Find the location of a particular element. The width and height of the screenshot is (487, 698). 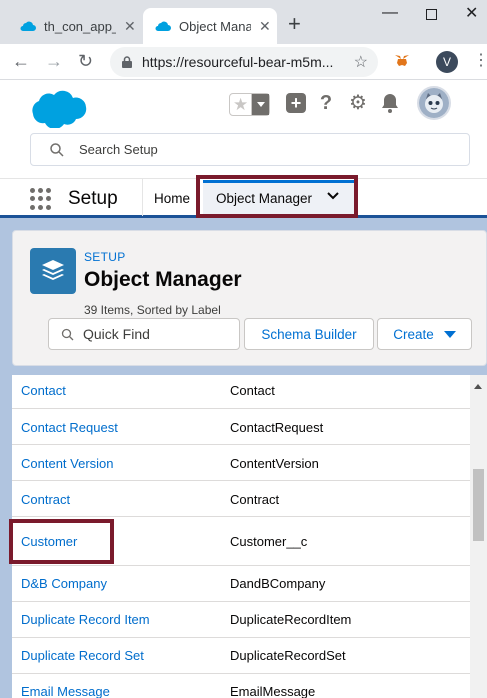

object-label-link: Duplicate Record Set is located at coordinates (82, 655).